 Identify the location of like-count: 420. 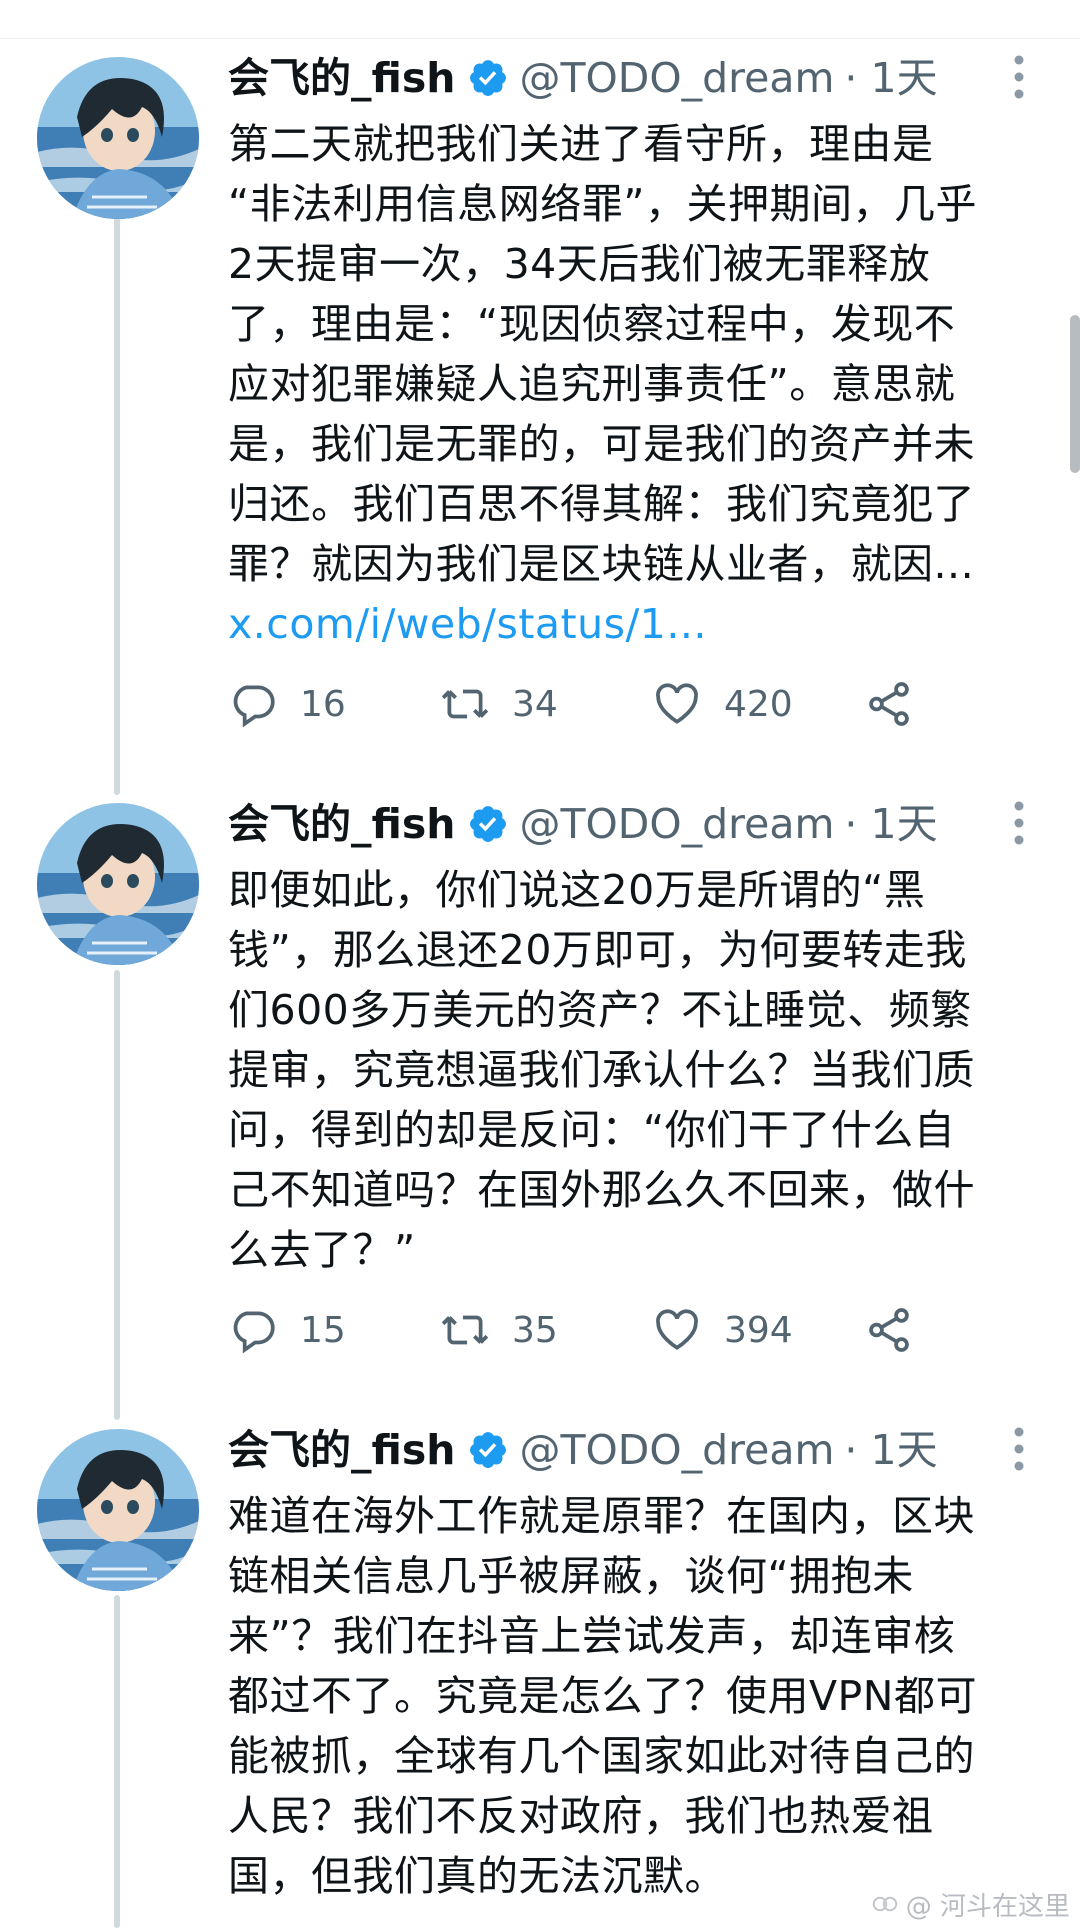
(758, 704).